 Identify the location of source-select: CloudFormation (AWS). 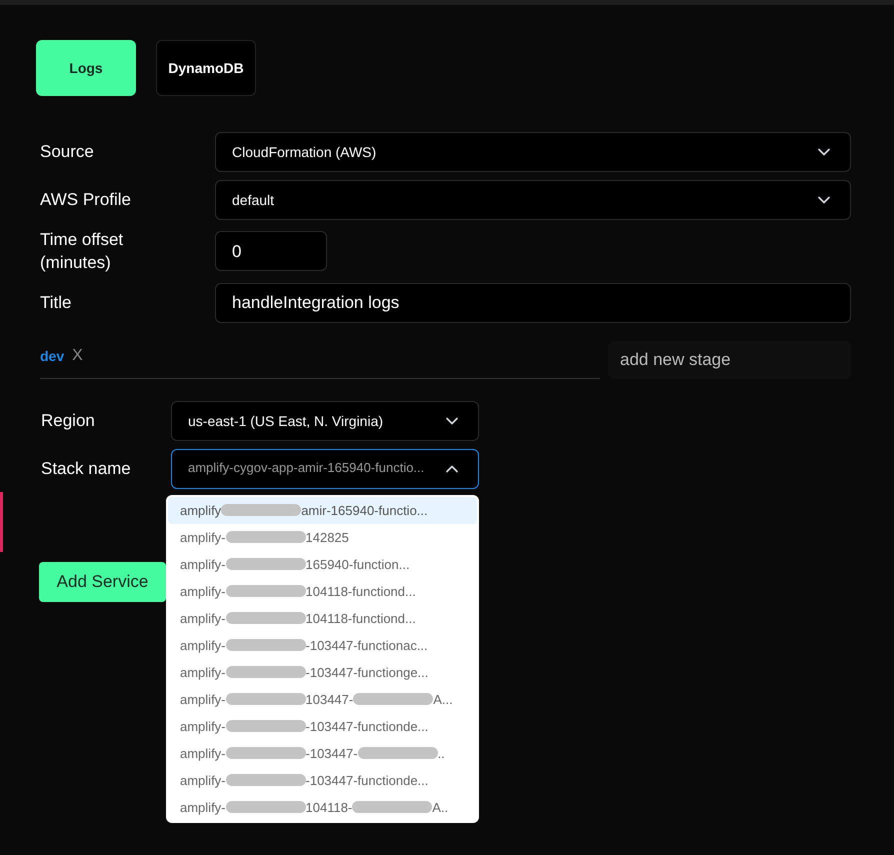
(533, 152).